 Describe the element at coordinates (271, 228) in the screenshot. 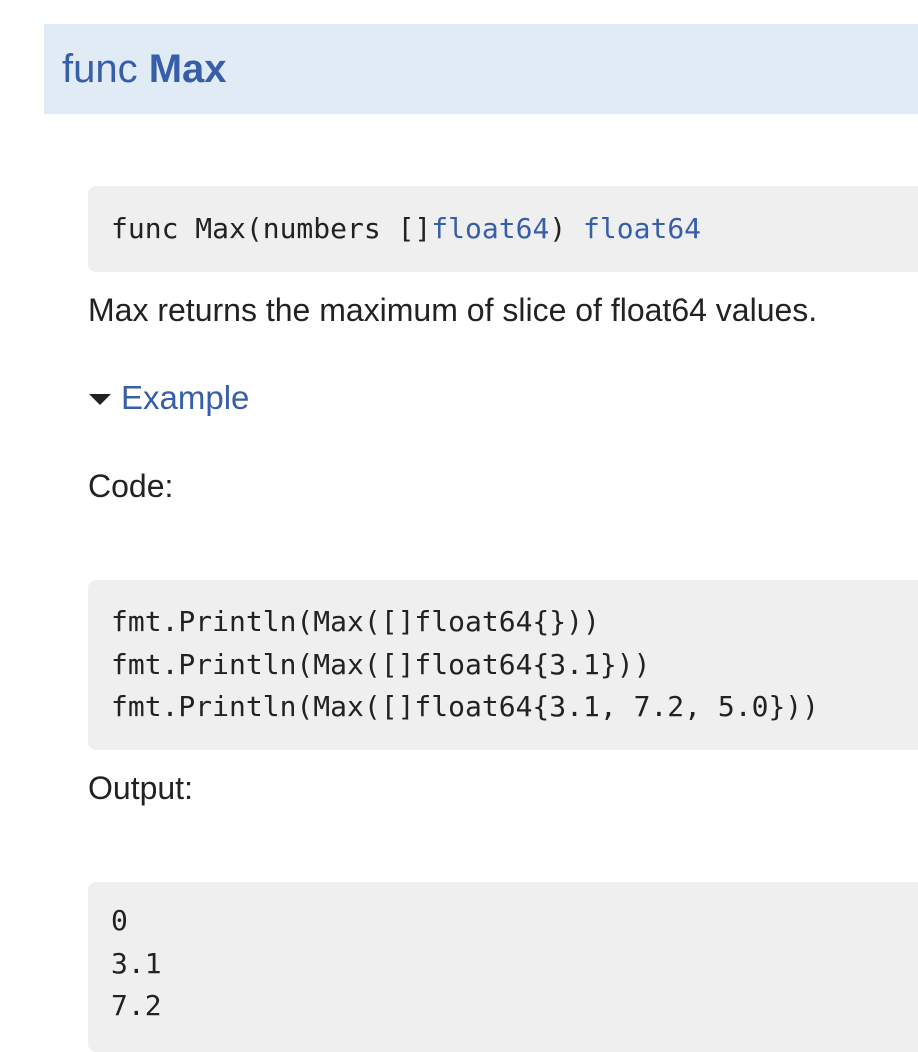

I see `signature-prefix: func Max(numbers []` at that location.